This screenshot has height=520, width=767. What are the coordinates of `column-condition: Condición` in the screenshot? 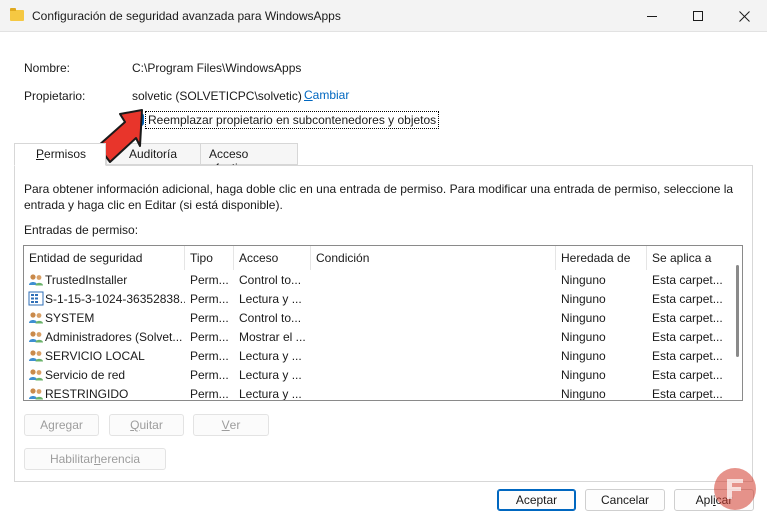 It's located at (433, 258).